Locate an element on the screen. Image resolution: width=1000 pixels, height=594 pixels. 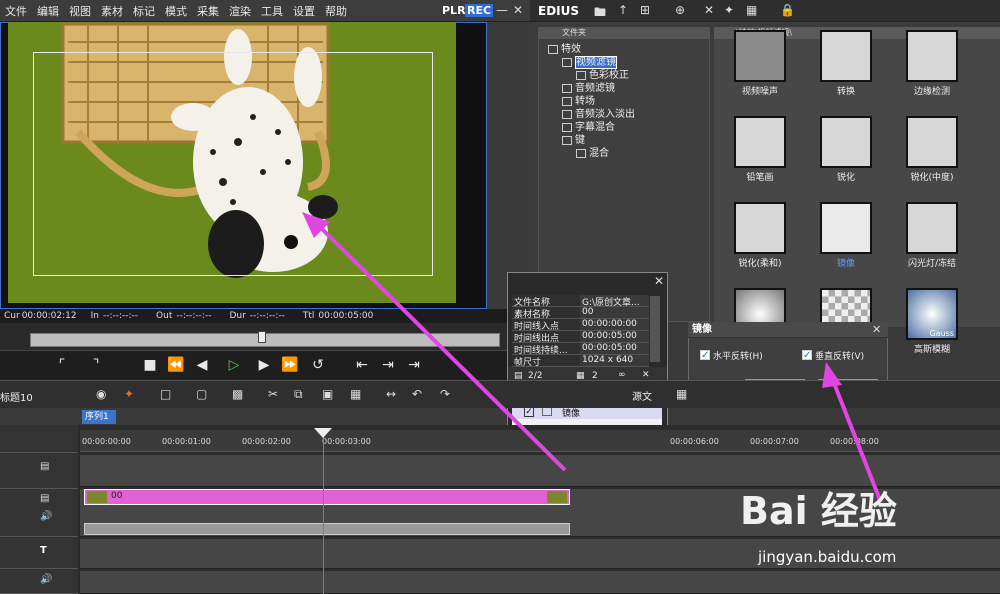
watermark-logo: Bai 经验 is located at coordinates (818, 511).